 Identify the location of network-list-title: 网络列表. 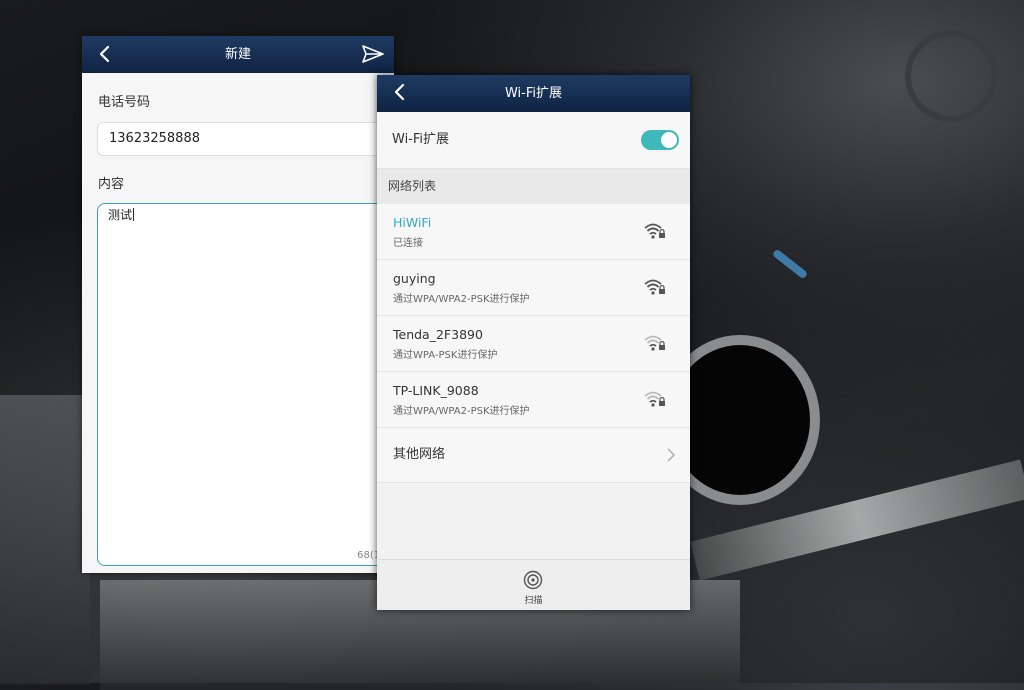
(412, 186).